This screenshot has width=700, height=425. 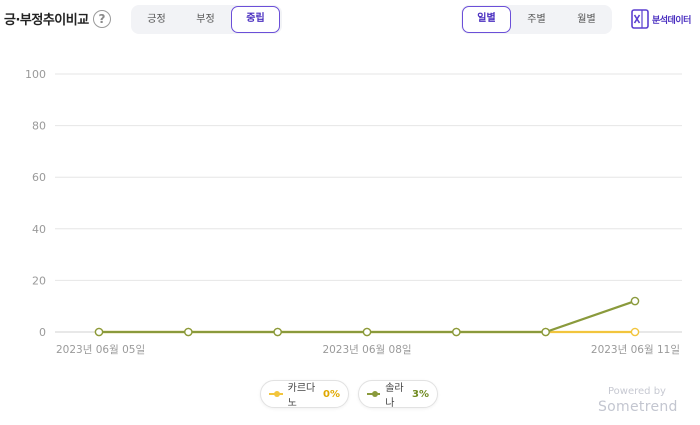 What do you see at coordinates (39, 126) in the screenshot?
I see `y-tick-label: 80` at bounding box center [39, 126].